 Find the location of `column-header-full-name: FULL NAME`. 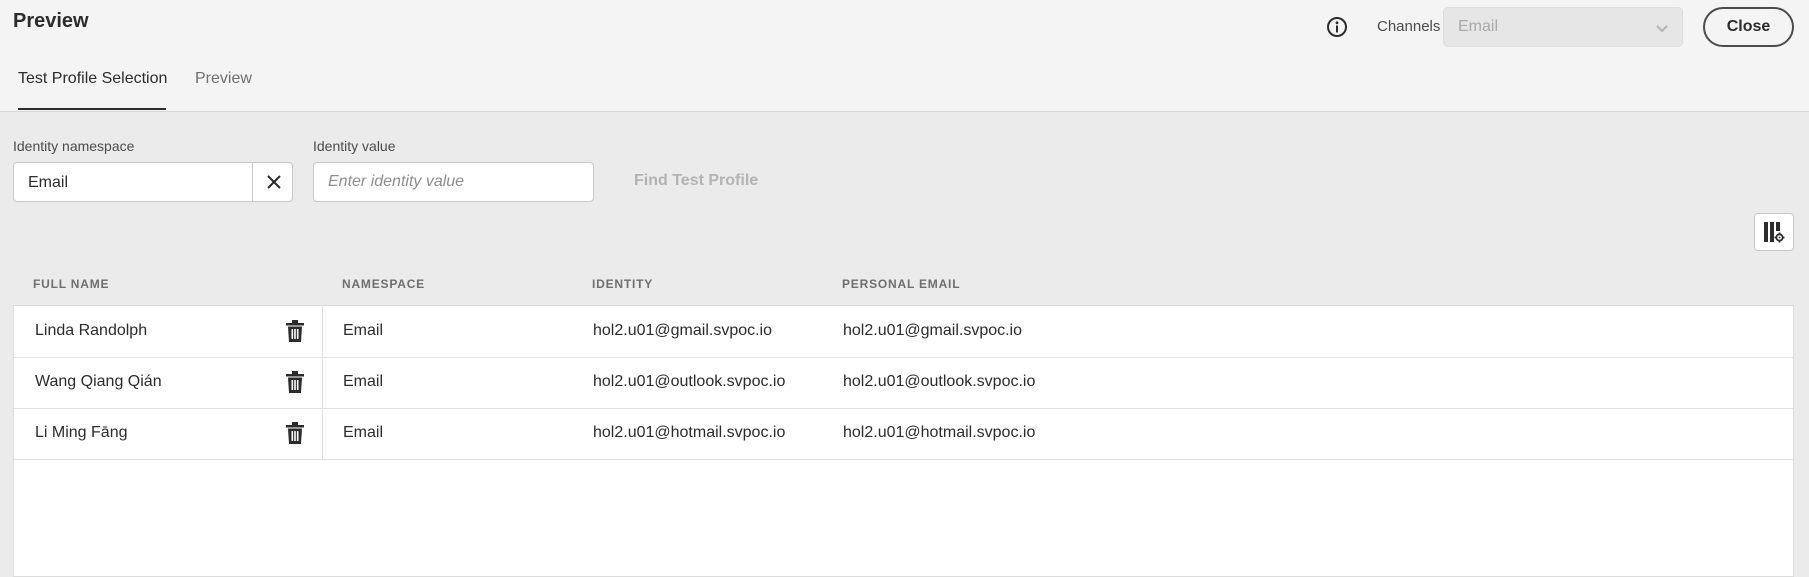

column-header-full-name: FULL NAME is located at coordinates (71, 284).